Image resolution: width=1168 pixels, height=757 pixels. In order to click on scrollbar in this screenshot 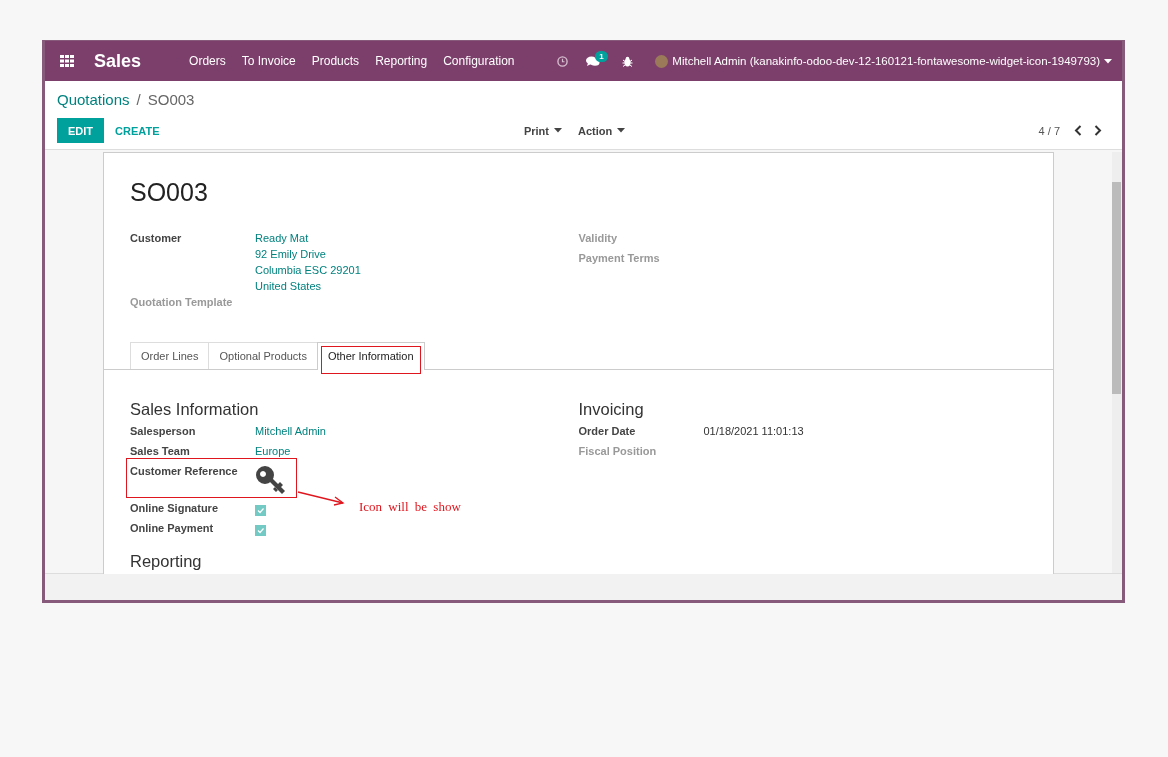, I will do `click(1117, 362)`.